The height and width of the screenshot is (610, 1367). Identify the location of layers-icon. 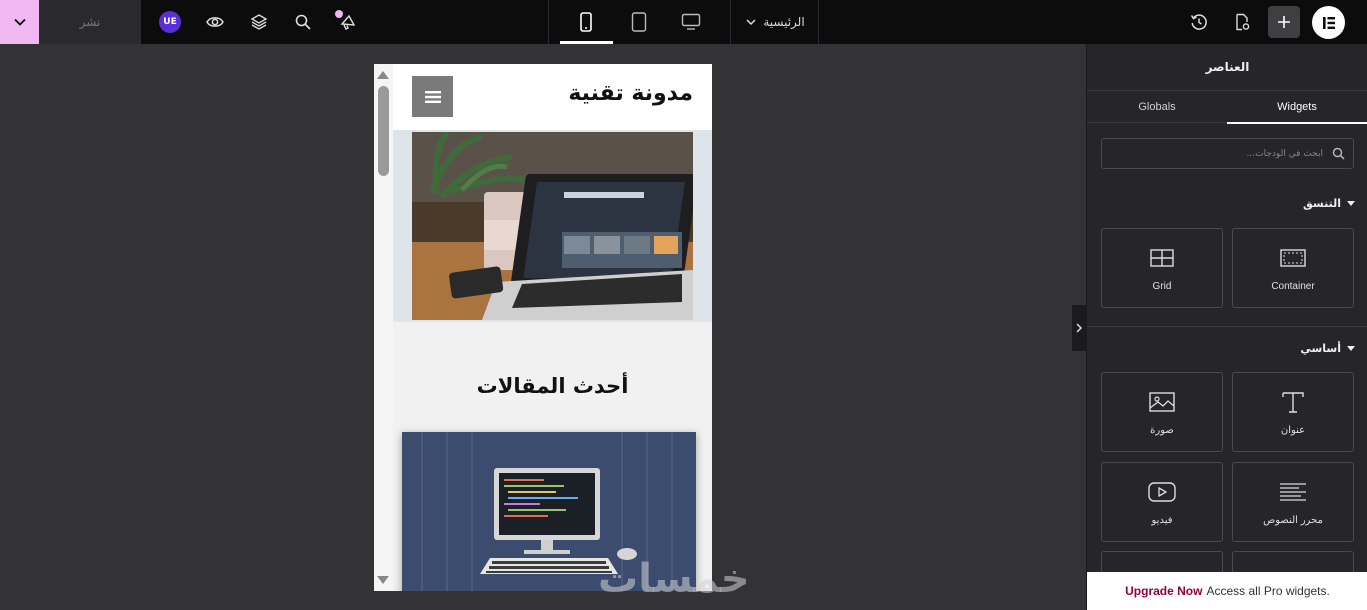
(259, 22).